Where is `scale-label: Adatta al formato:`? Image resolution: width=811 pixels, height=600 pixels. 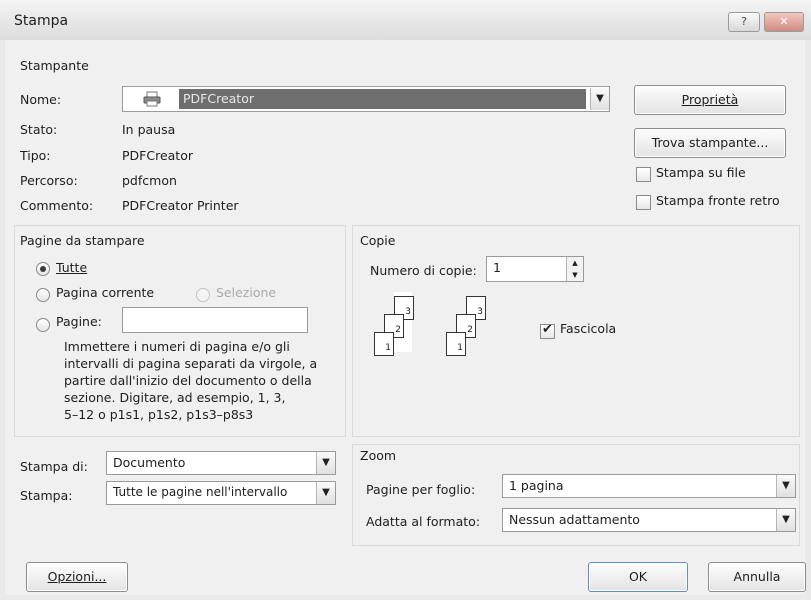
scale-label: Adatta al formato: is located at coordinates (423, 521).